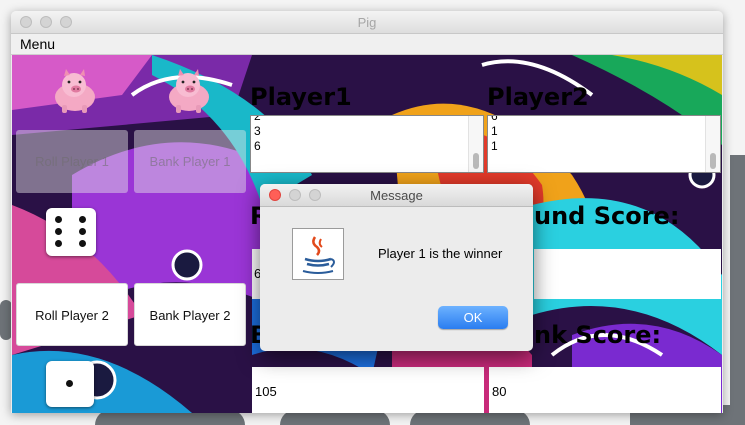  What do you see at coordinates (257, 119) in the screenshot?
I see `list-item: 2` at bounding box center [257, 119].